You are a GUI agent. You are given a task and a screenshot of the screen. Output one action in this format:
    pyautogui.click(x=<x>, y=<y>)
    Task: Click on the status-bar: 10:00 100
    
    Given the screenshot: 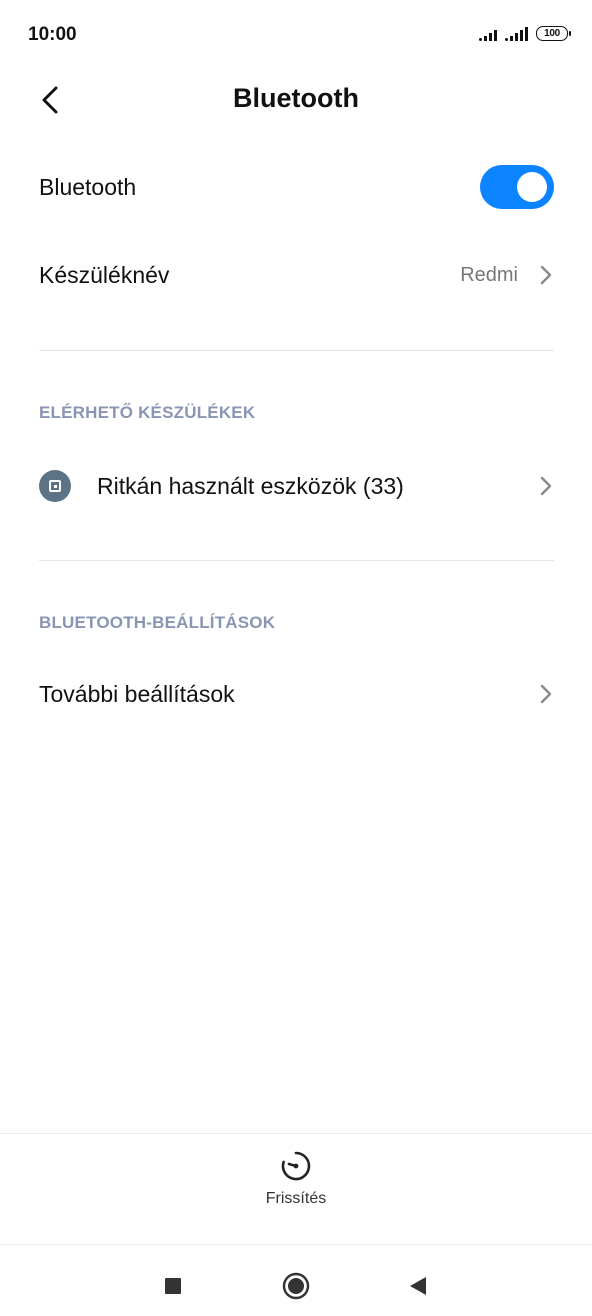 What is the action you would take?
    pyautogui.click(x=296, y=35)
    